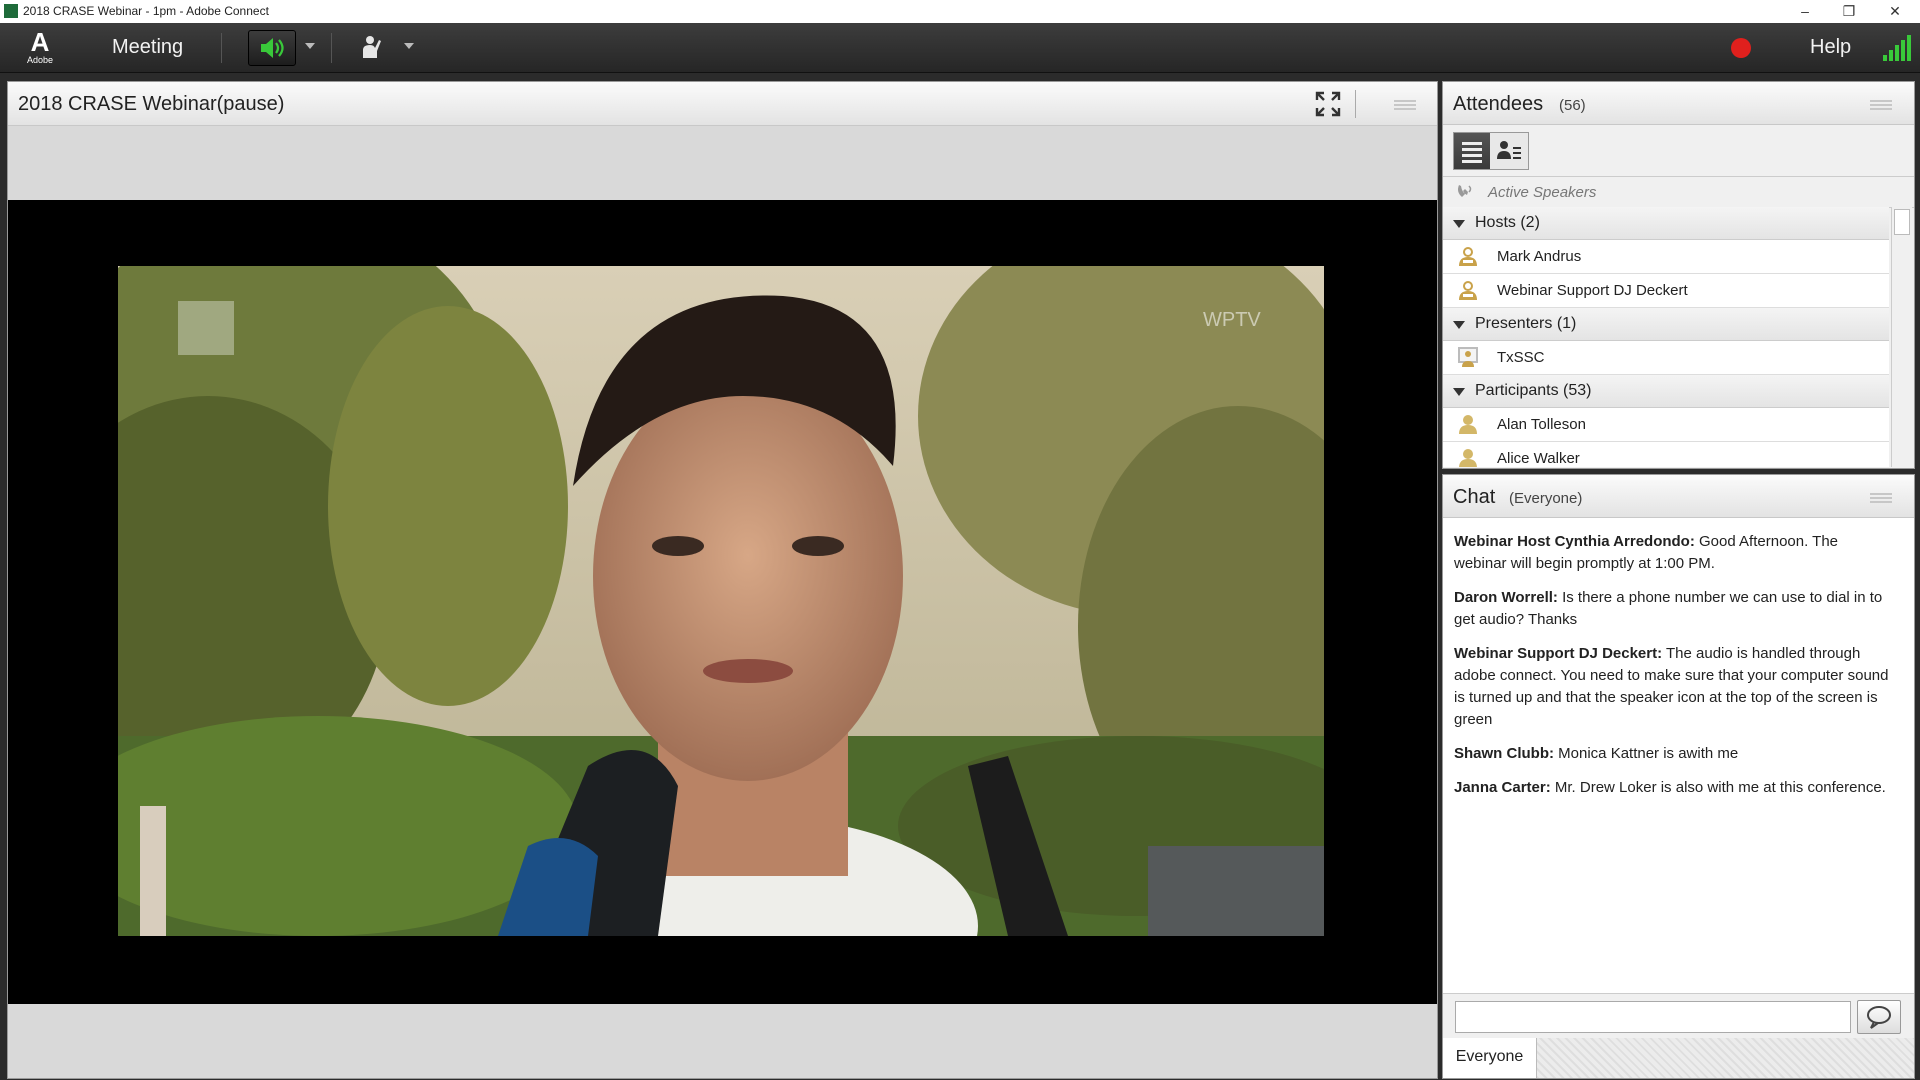 This screenshot has width=1920, height=1080. Describe the element at coordinates (1895, 11) in the screenshot. I see `close-window-button: ✕` at that location.